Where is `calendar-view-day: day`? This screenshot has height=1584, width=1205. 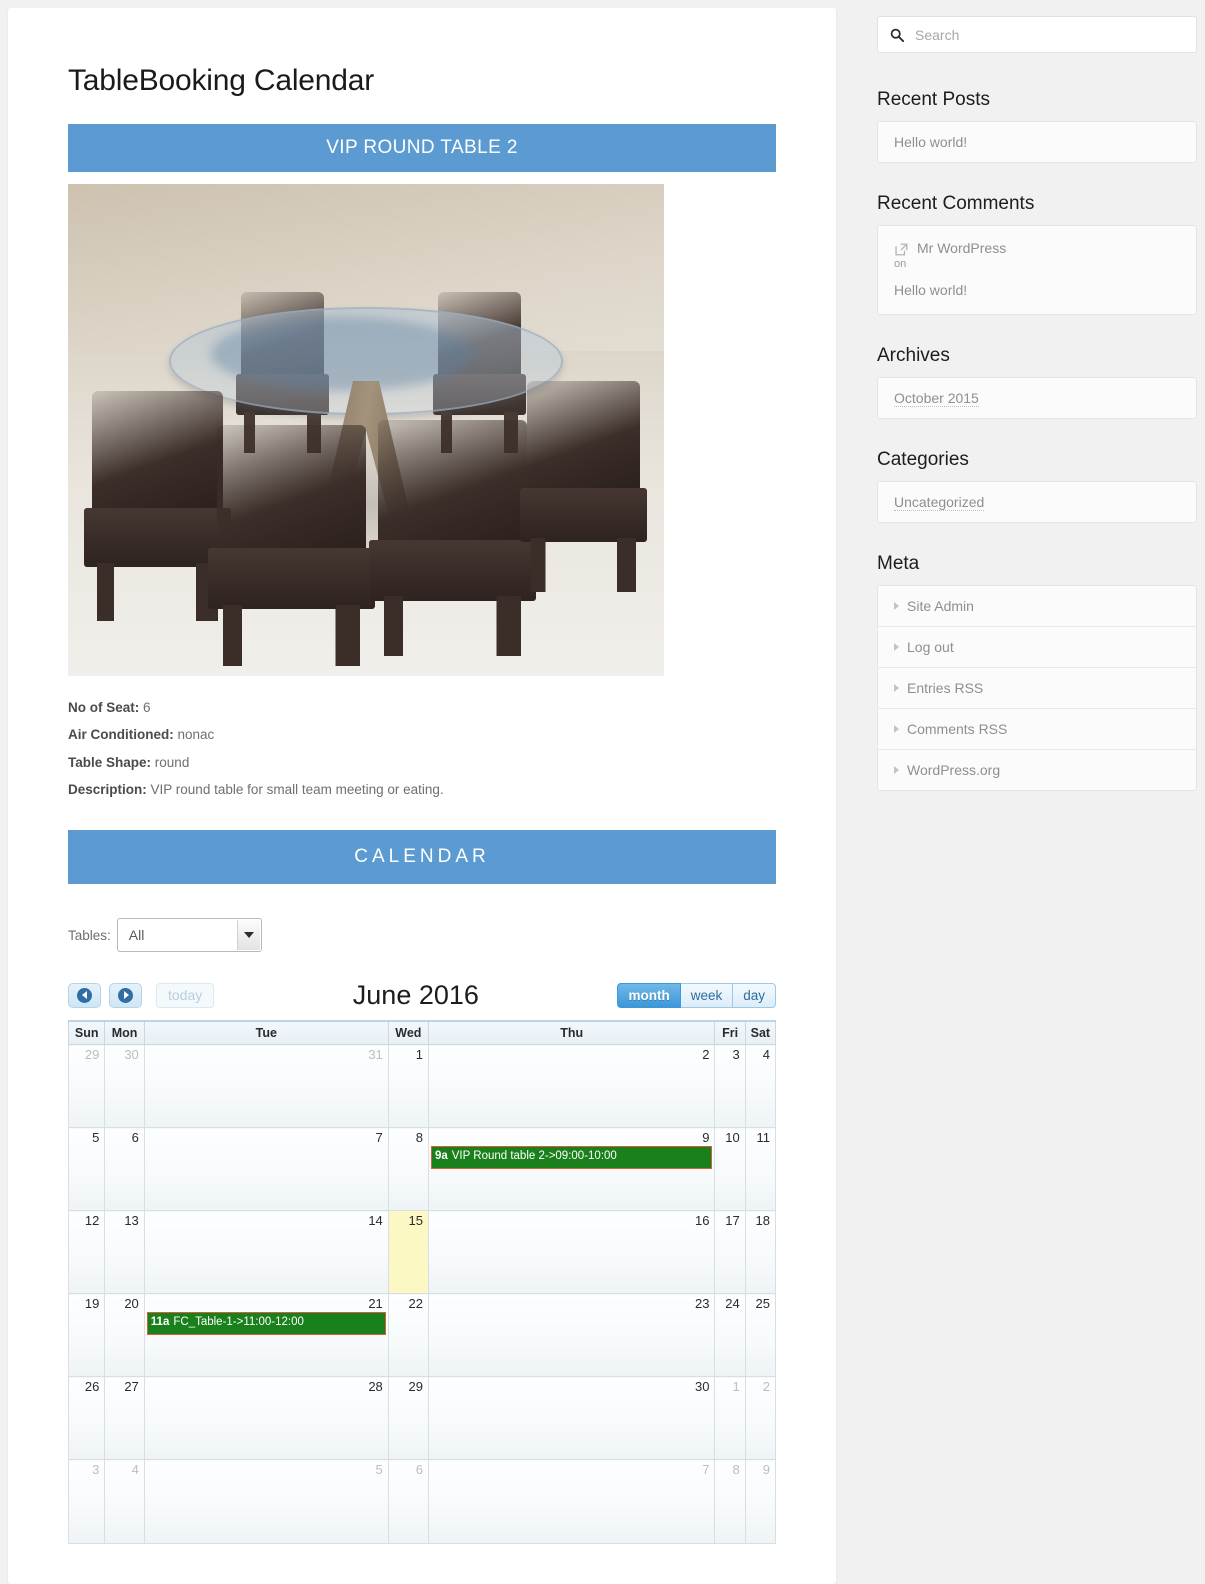 calendar-view-day: day is located at coordinates (754, 995).